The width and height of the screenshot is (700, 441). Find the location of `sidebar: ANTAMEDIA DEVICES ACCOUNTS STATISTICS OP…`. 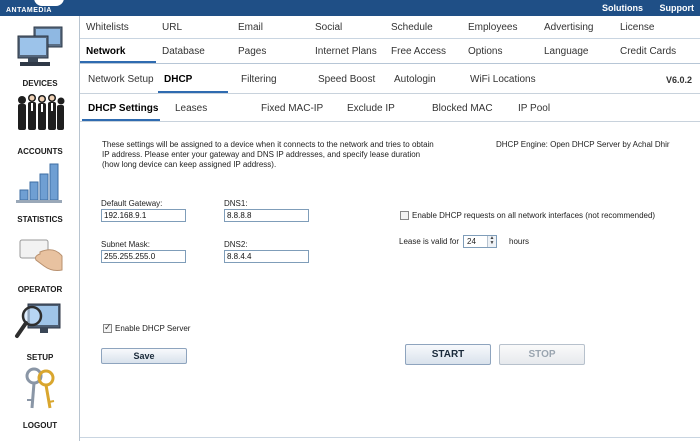

sidebar: ANTAMEDIA DEVICES ACCOUNTS STATISTICS OP… is located at coordinates (40, 220).